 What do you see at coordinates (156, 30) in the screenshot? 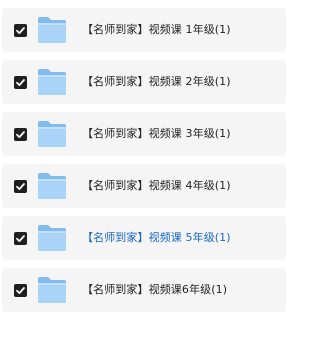
I see `folder-name: 【名师到家】视频课 1年级(1)` at bounding box center [156, 30].